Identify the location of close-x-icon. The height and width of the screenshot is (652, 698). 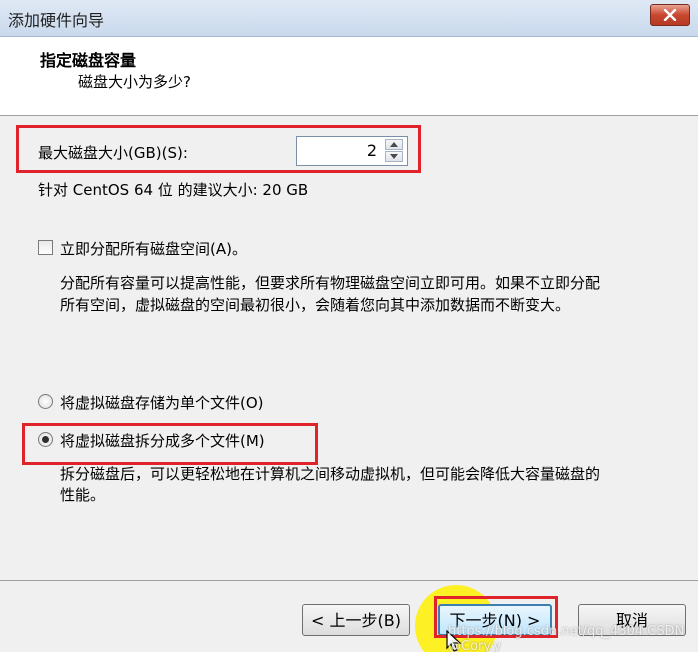
(670, 15).